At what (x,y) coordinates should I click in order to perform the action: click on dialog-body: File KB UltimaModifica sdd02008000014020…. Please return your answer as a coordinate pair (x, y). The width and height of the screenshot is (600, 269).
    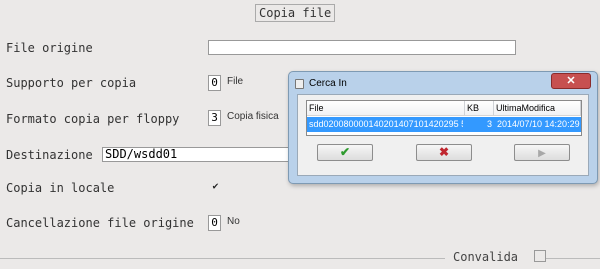
    Looking at the image, I should click on (443, 135).